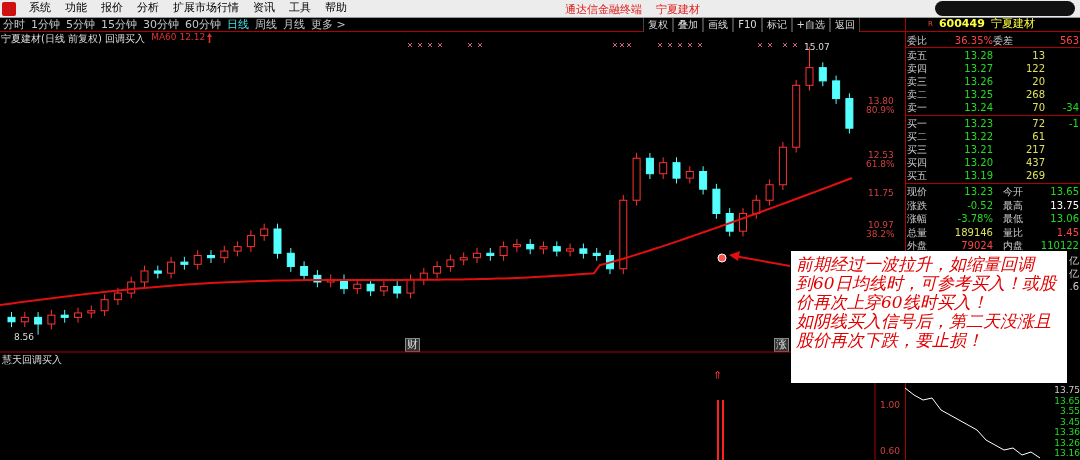 The width and height of the screenshot is (1080, 460). I want to click on event-marker: 涨, so click(781, 345).